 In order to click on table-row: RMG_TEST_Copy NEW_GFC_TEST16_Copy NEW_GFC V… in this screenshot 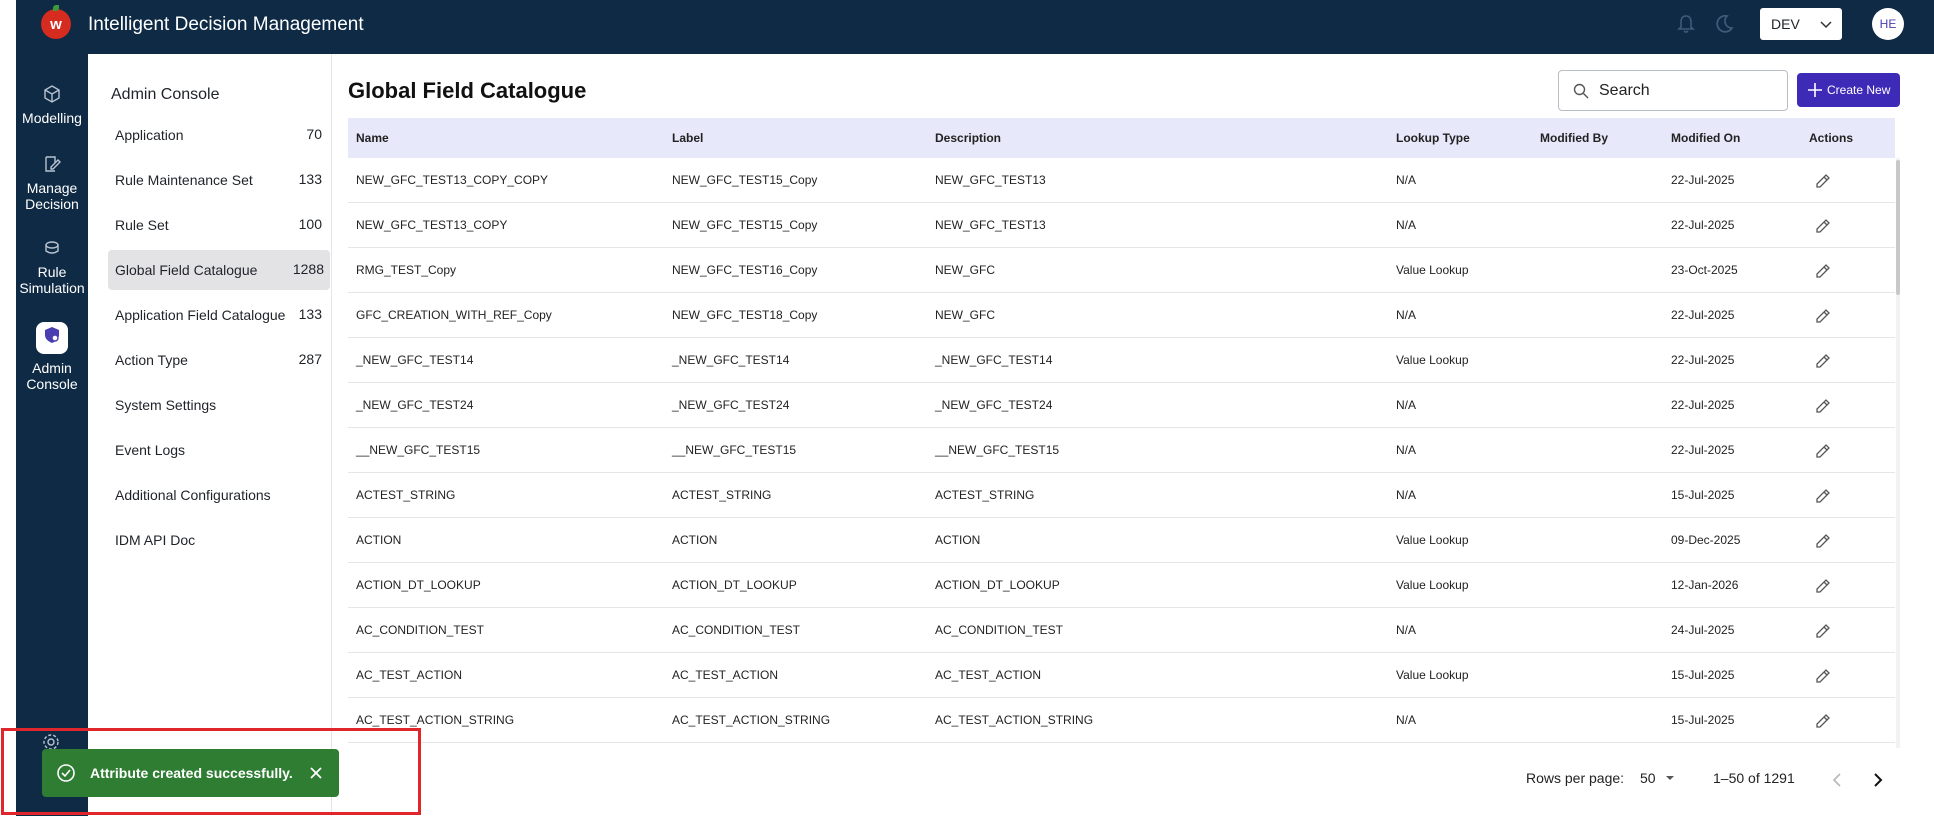, I will do `click(1121, 270)`.